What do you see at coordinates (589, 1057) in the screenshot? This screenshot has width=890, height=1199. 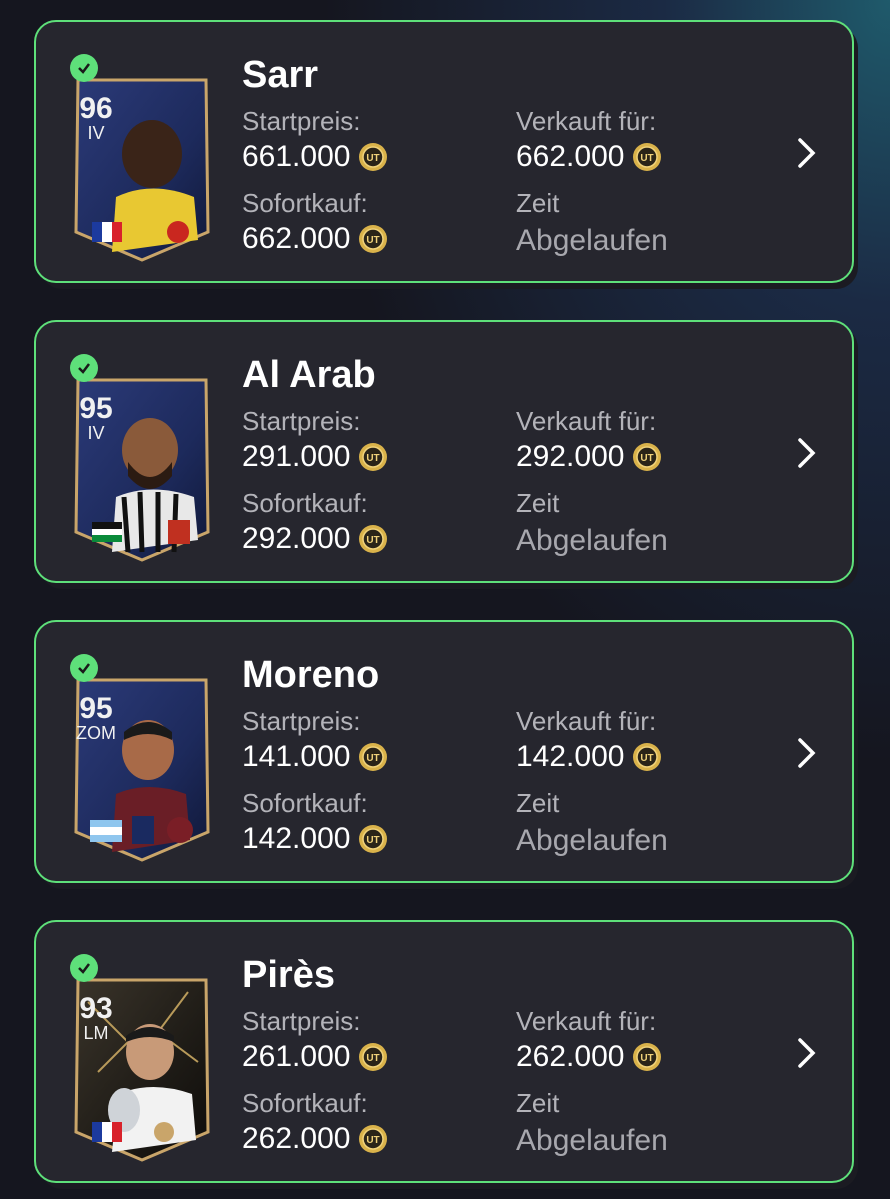 I see `sold-for-value: 262.000 UT` at bounding box center [589, 1057].